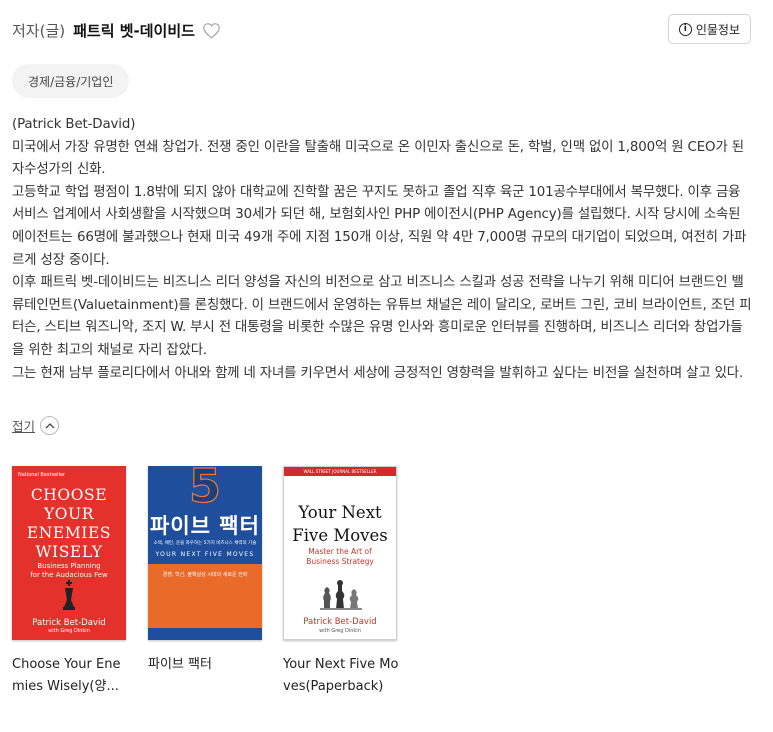 The image size is (773, 732). Describe the element at coordinates (69, 566) in the screenshot. I see `cover-subtitle-line: Business Planning` at that location.